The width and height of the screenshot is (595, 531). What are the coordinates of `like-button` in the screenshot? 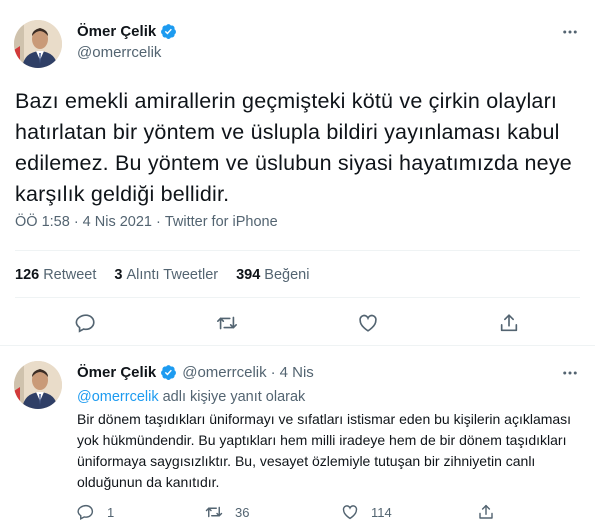 It's located at (368, 323).